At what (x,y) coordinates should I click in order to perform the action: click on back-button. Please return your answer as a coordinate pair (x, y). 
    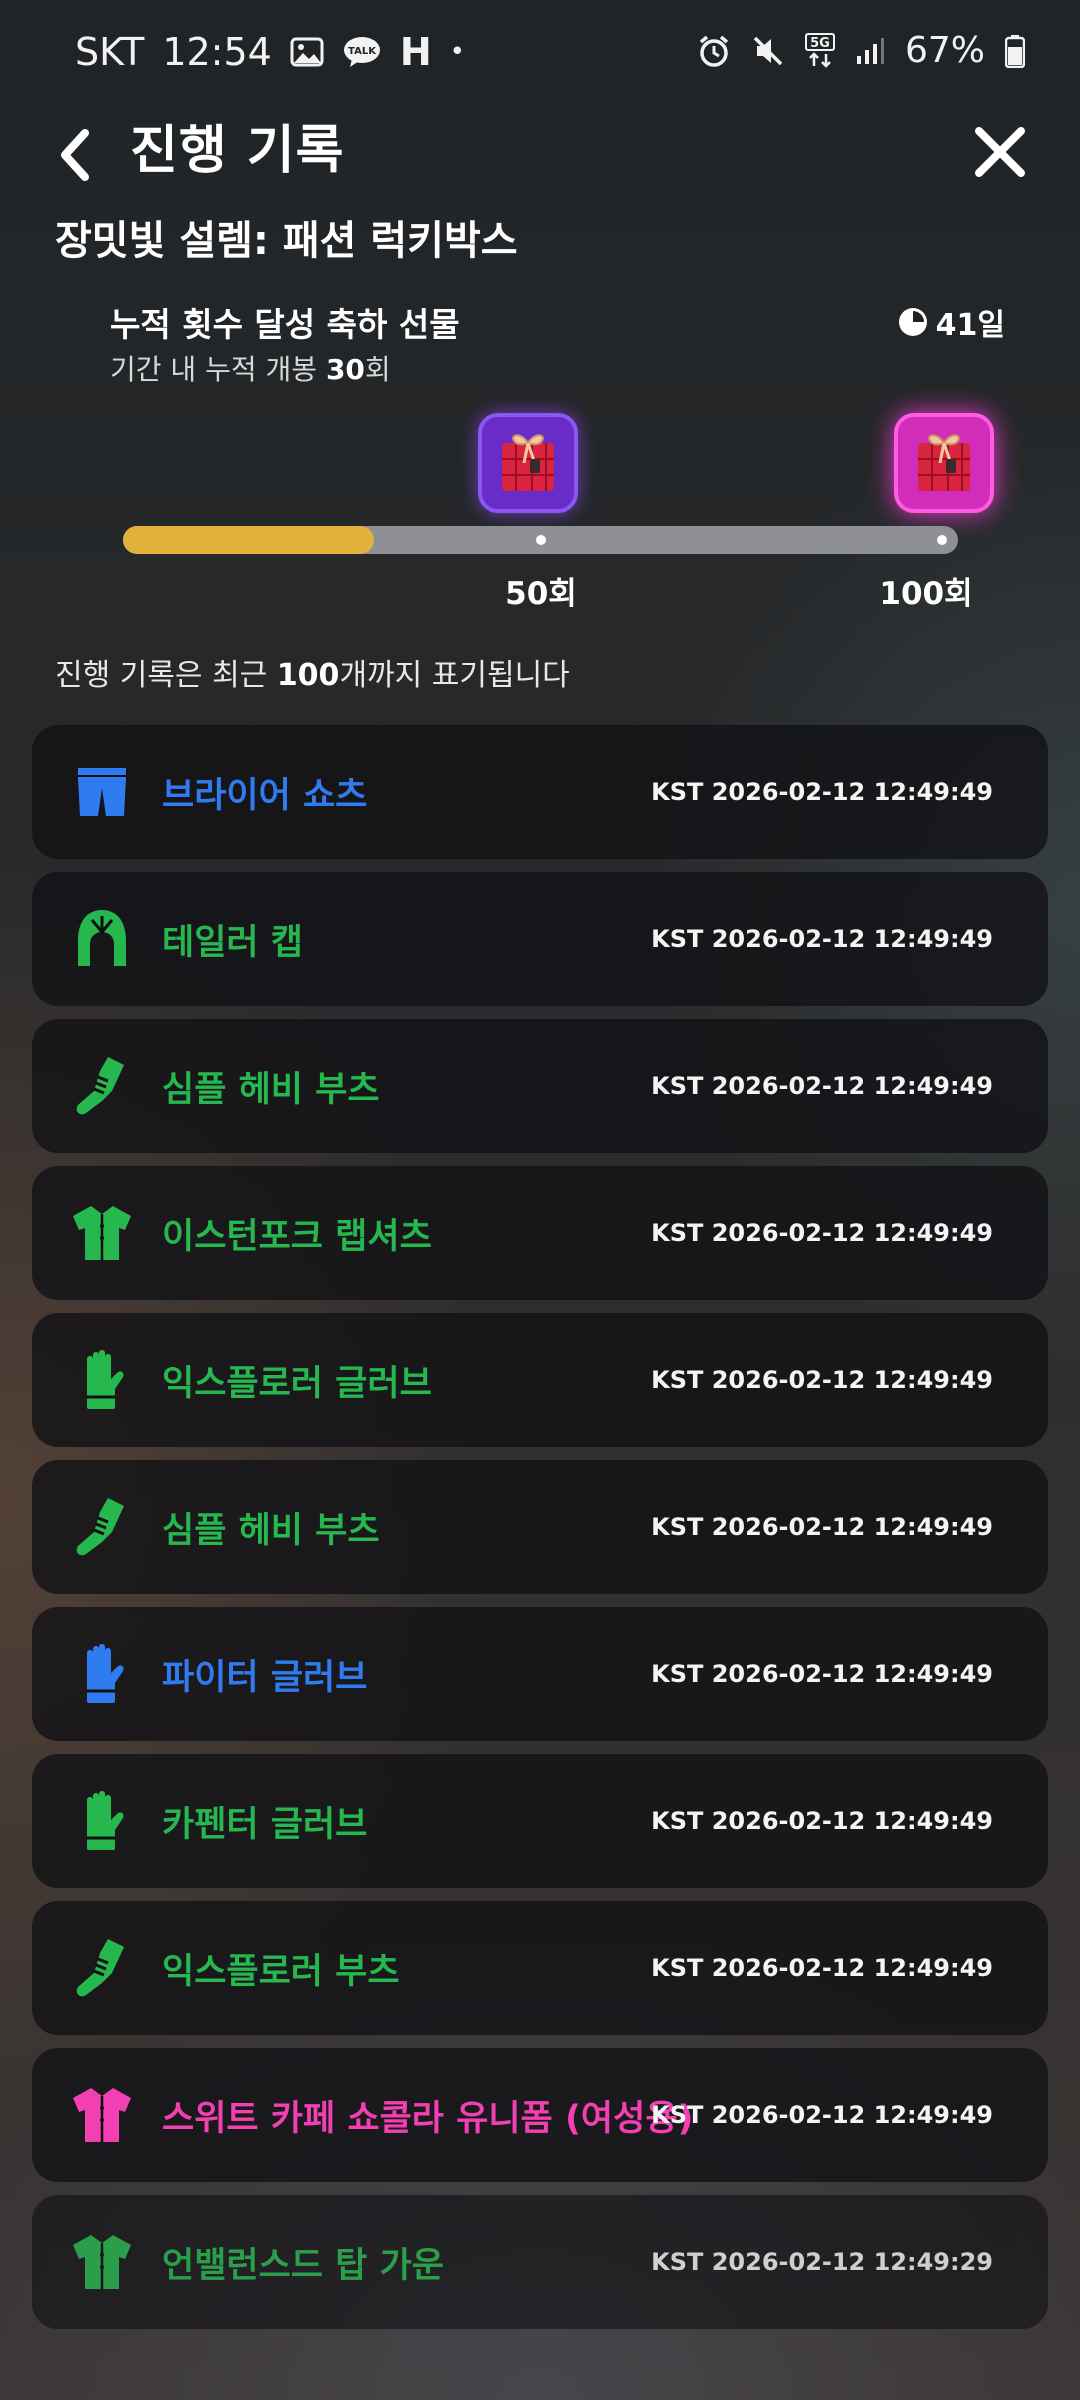
    Looking at the image, I should click on (75, 155).